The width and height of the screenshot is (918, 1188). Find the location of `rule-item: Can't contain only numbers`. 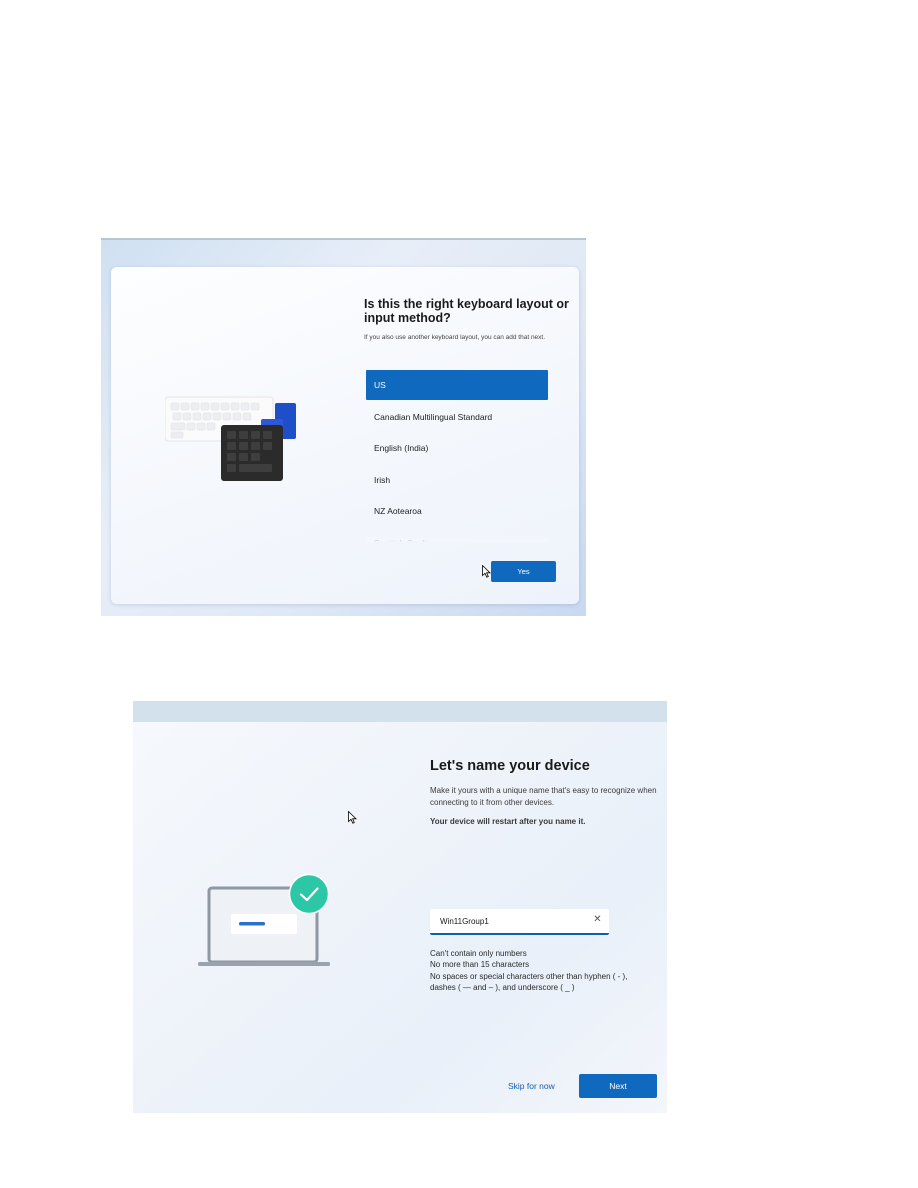

rule-item: Can't contain only numbers is located at coordinates (478, 953).